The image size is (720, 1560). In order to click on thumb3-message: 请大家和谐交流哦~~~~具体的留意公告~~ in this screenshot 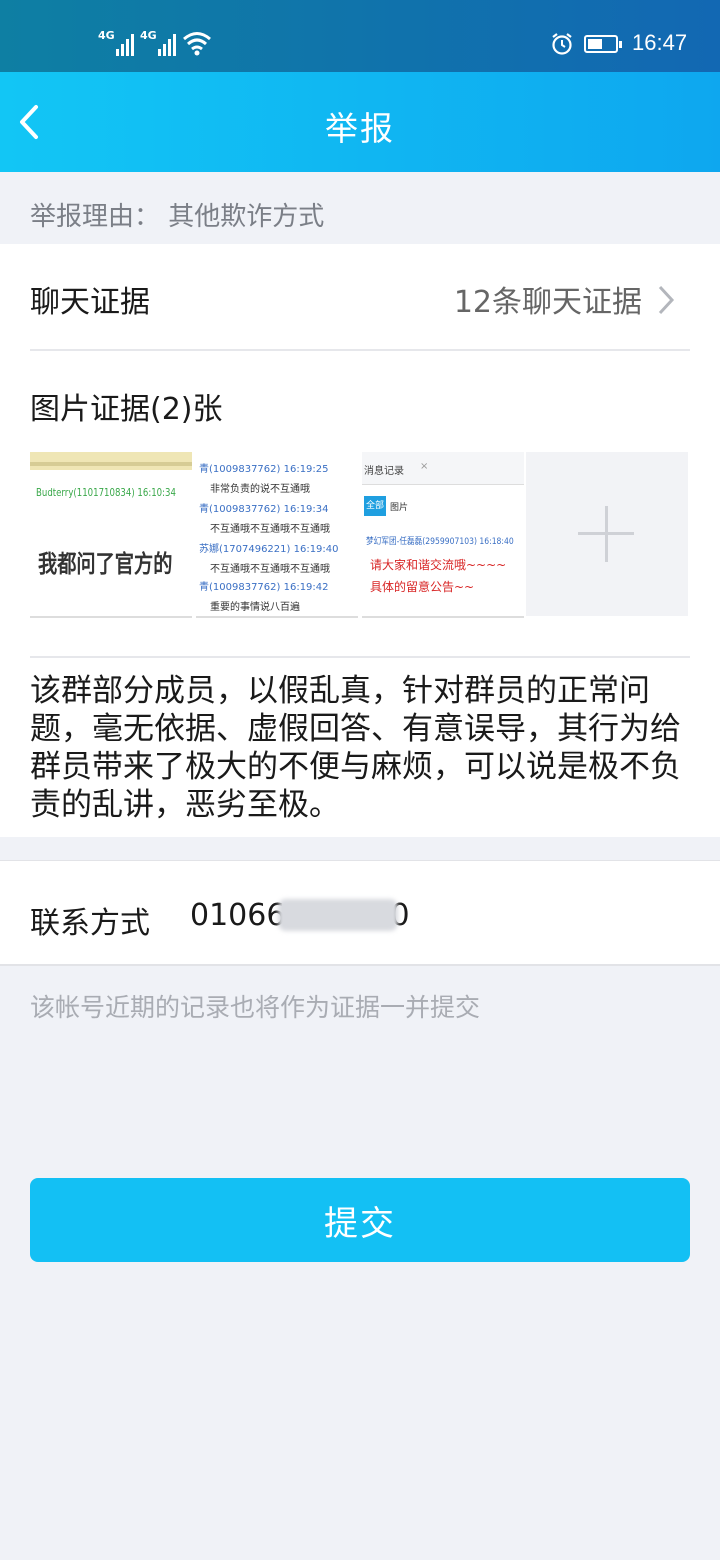, I will do `click(438, 576)`.